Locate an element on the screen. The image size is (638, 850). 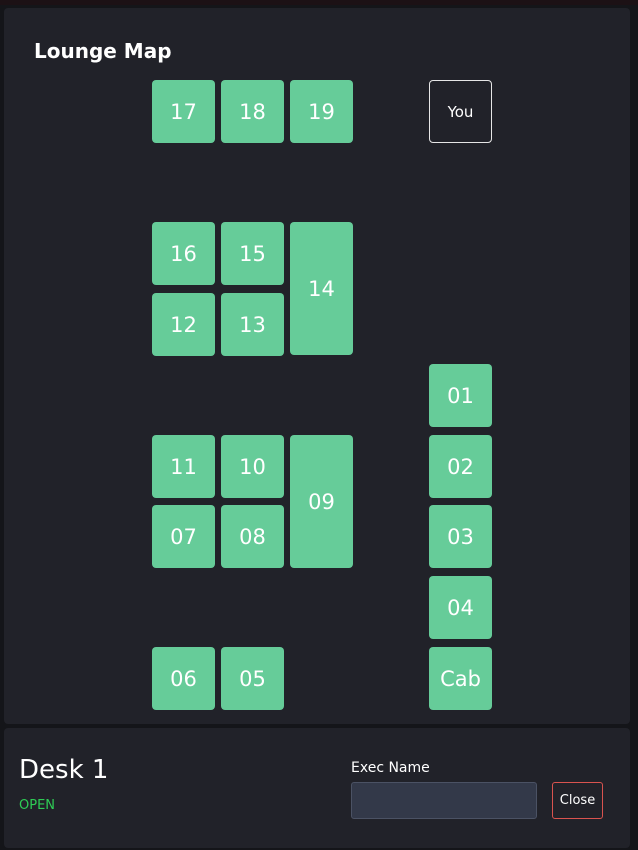
desk-17: 17 is located at coordinates (183, 111).